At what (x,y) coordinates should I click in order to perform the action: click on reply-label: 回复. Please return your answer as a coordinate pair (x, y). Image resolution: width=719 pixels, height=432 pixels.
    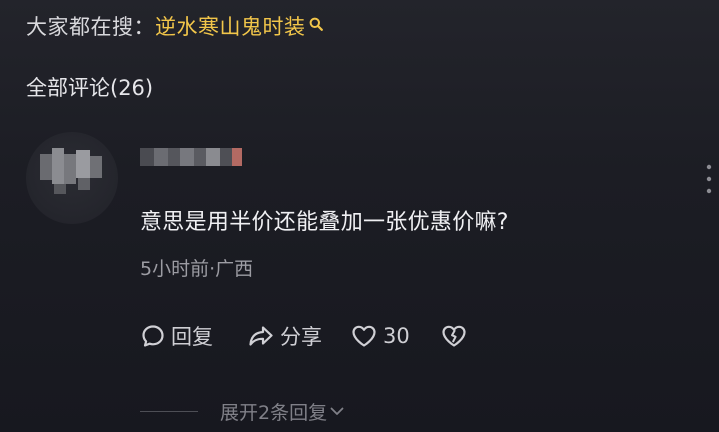
    Looking at the image, I should click on (192, 337).